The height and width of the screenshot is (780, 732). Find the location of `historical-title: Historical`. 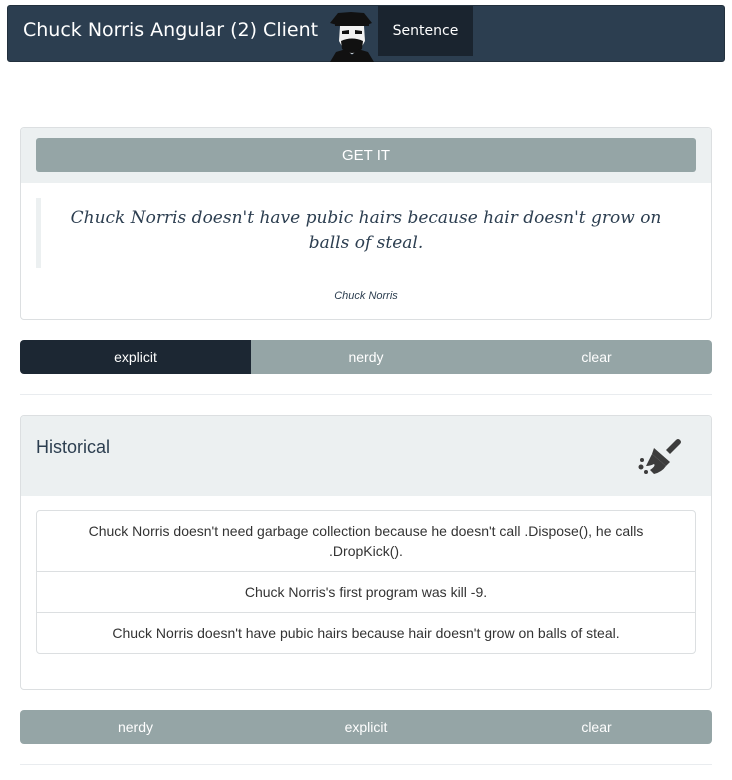

historical-title: Historical is located at coordinates (73, 447).